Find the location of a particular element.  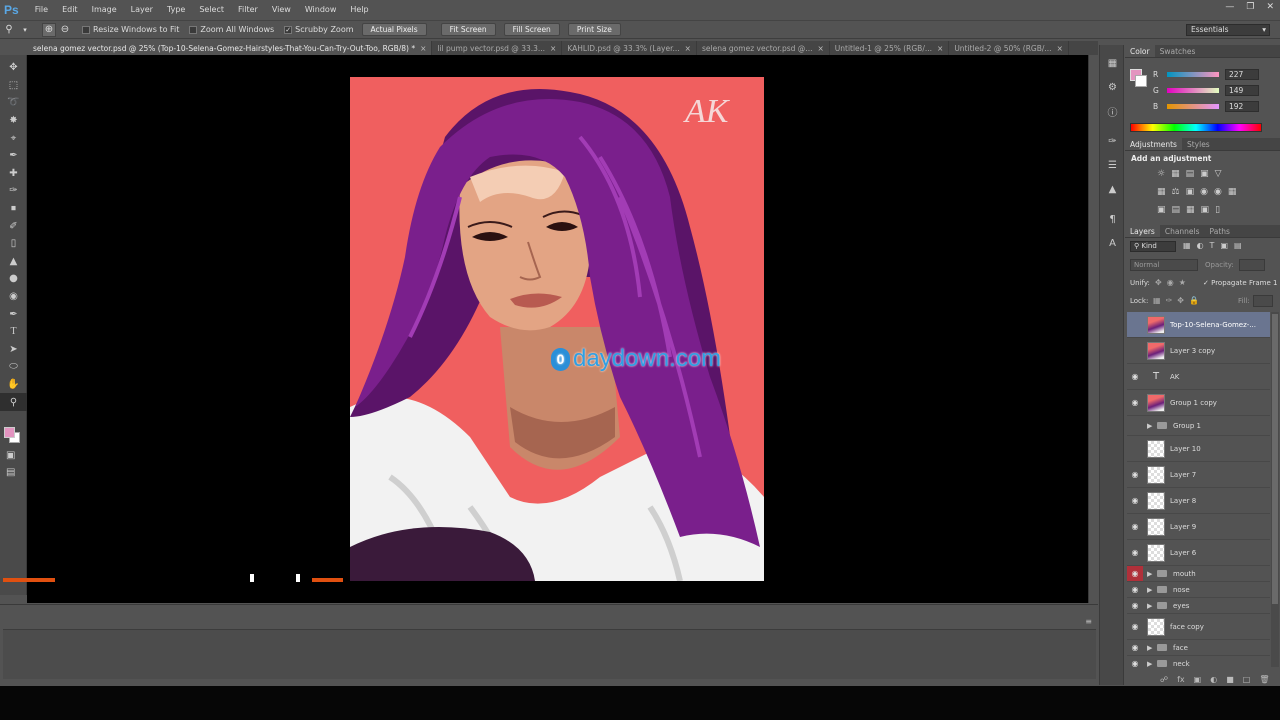

menu-type: Type is located at coordinates (176, 9).